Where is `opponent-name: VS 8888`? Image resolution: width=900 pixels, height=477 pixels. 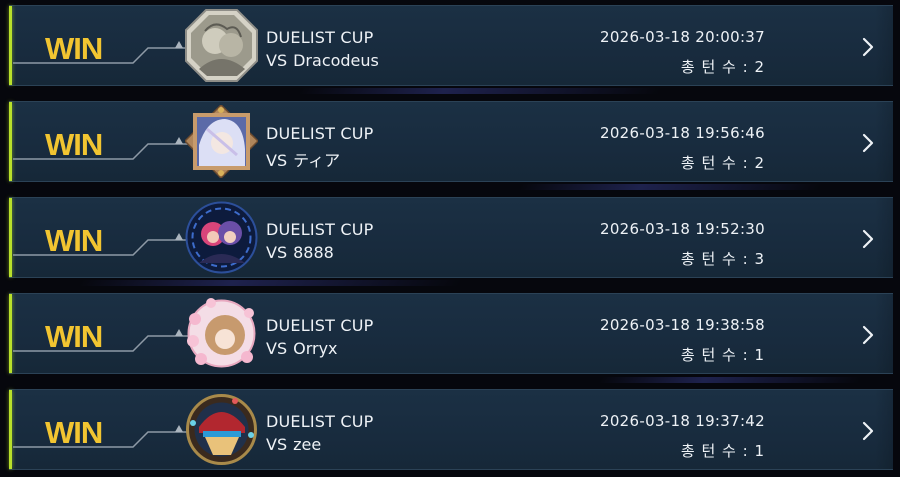 opponent-name: VS 8888 is located at coordinates (300, 252).